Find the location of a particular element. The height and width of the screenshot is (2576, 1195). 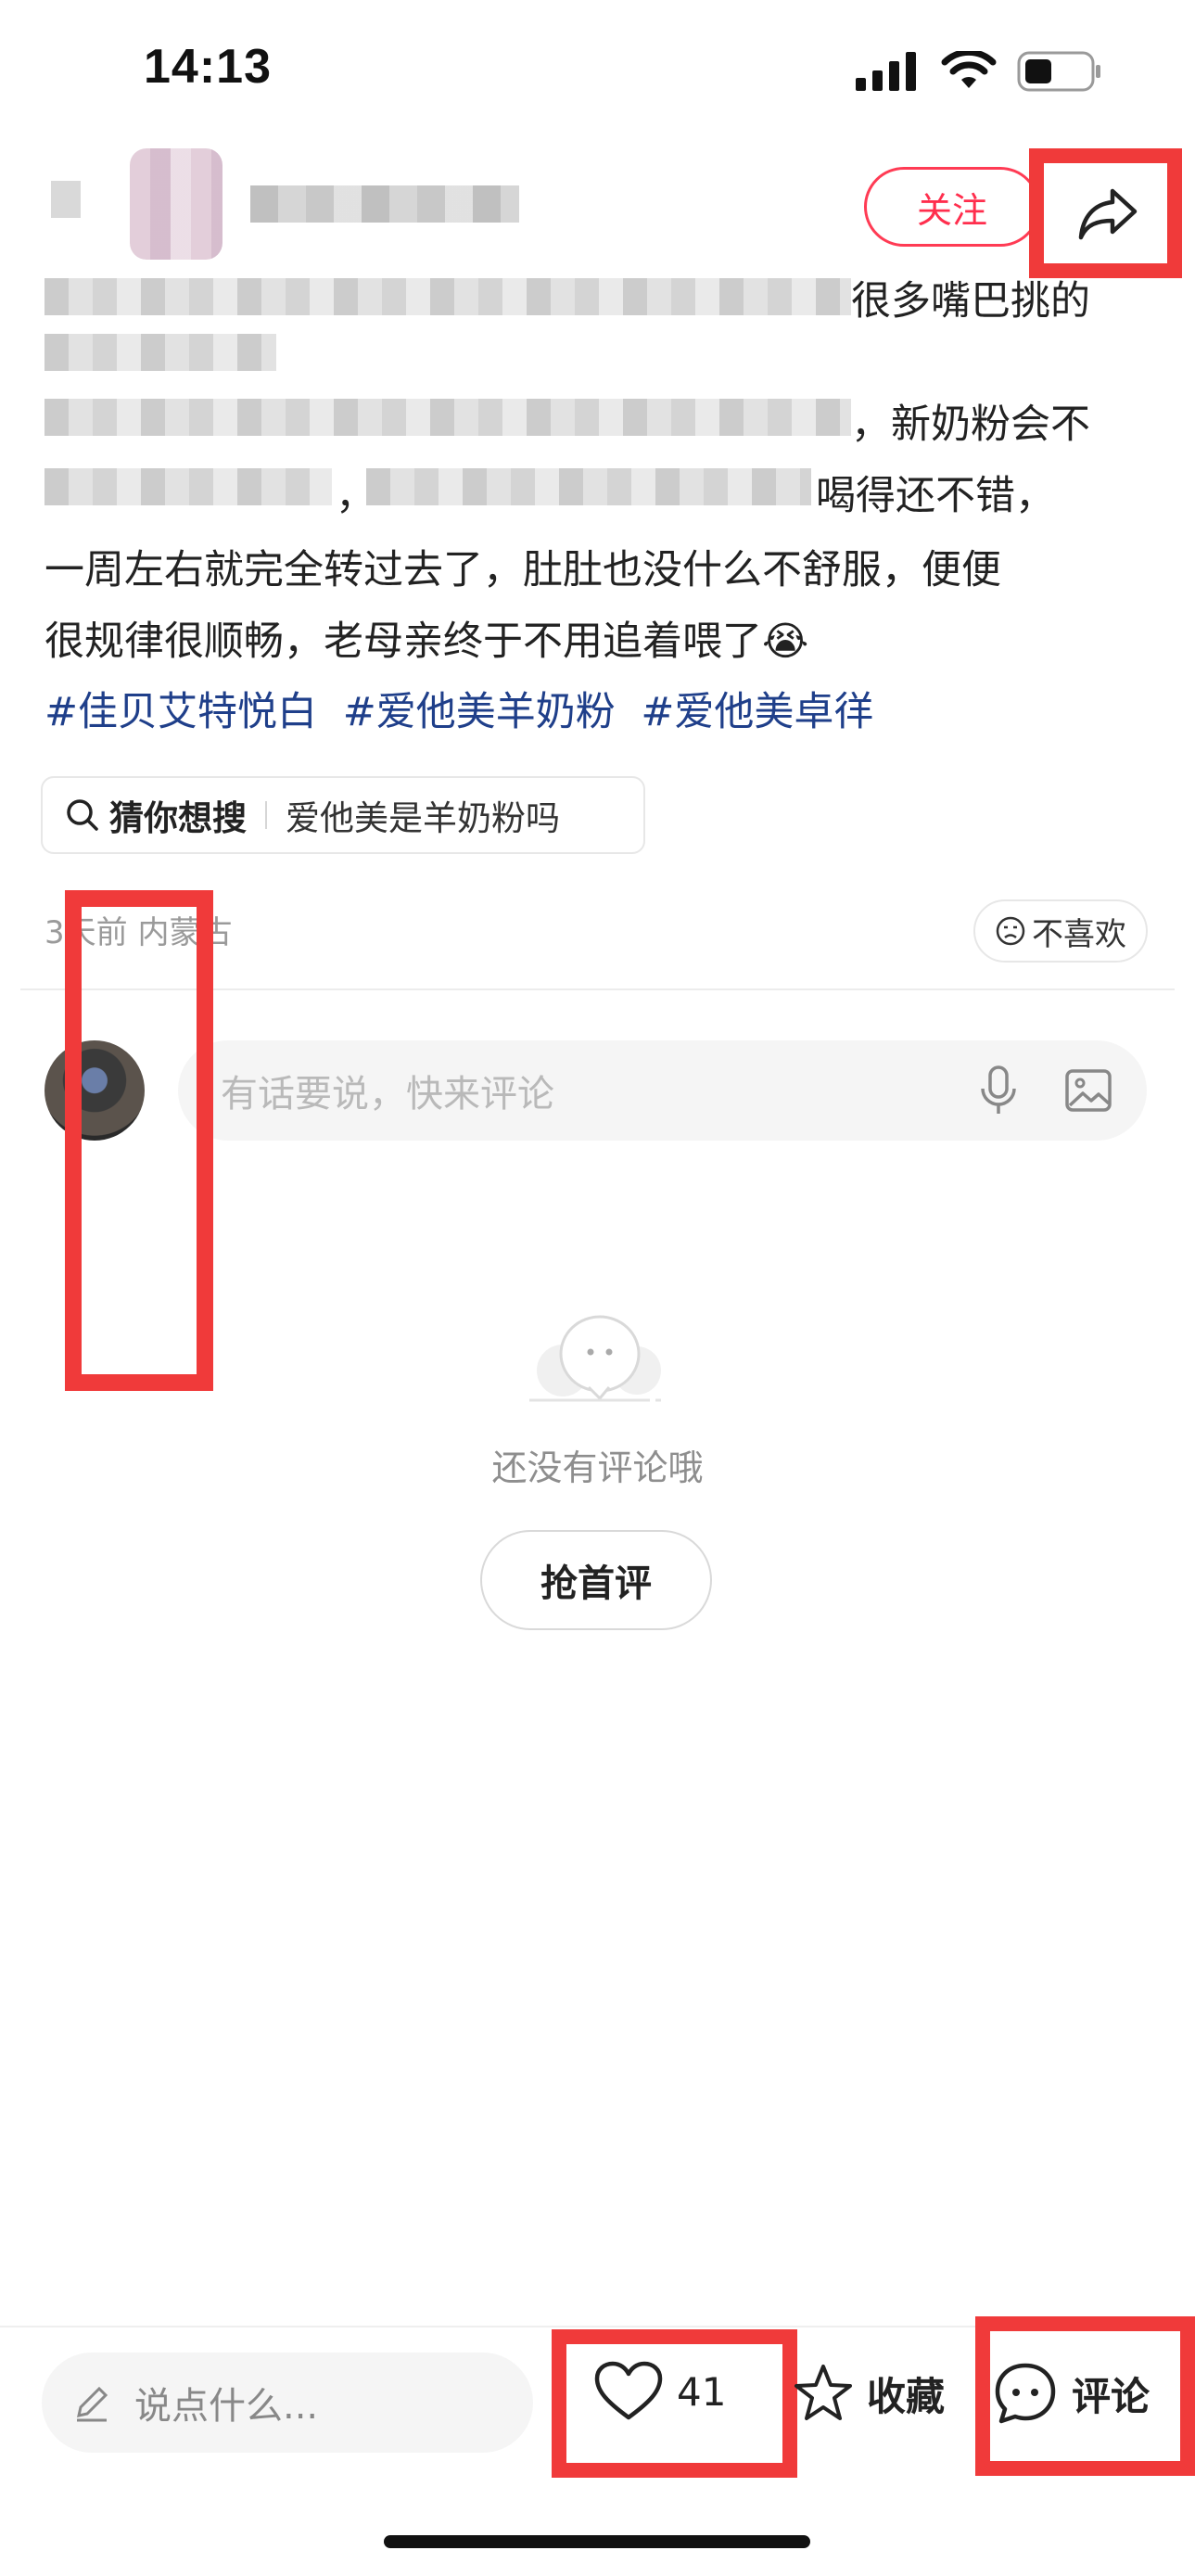

empty-comments-text: 还没有评论哦 is located at coordinates (597, 1467).